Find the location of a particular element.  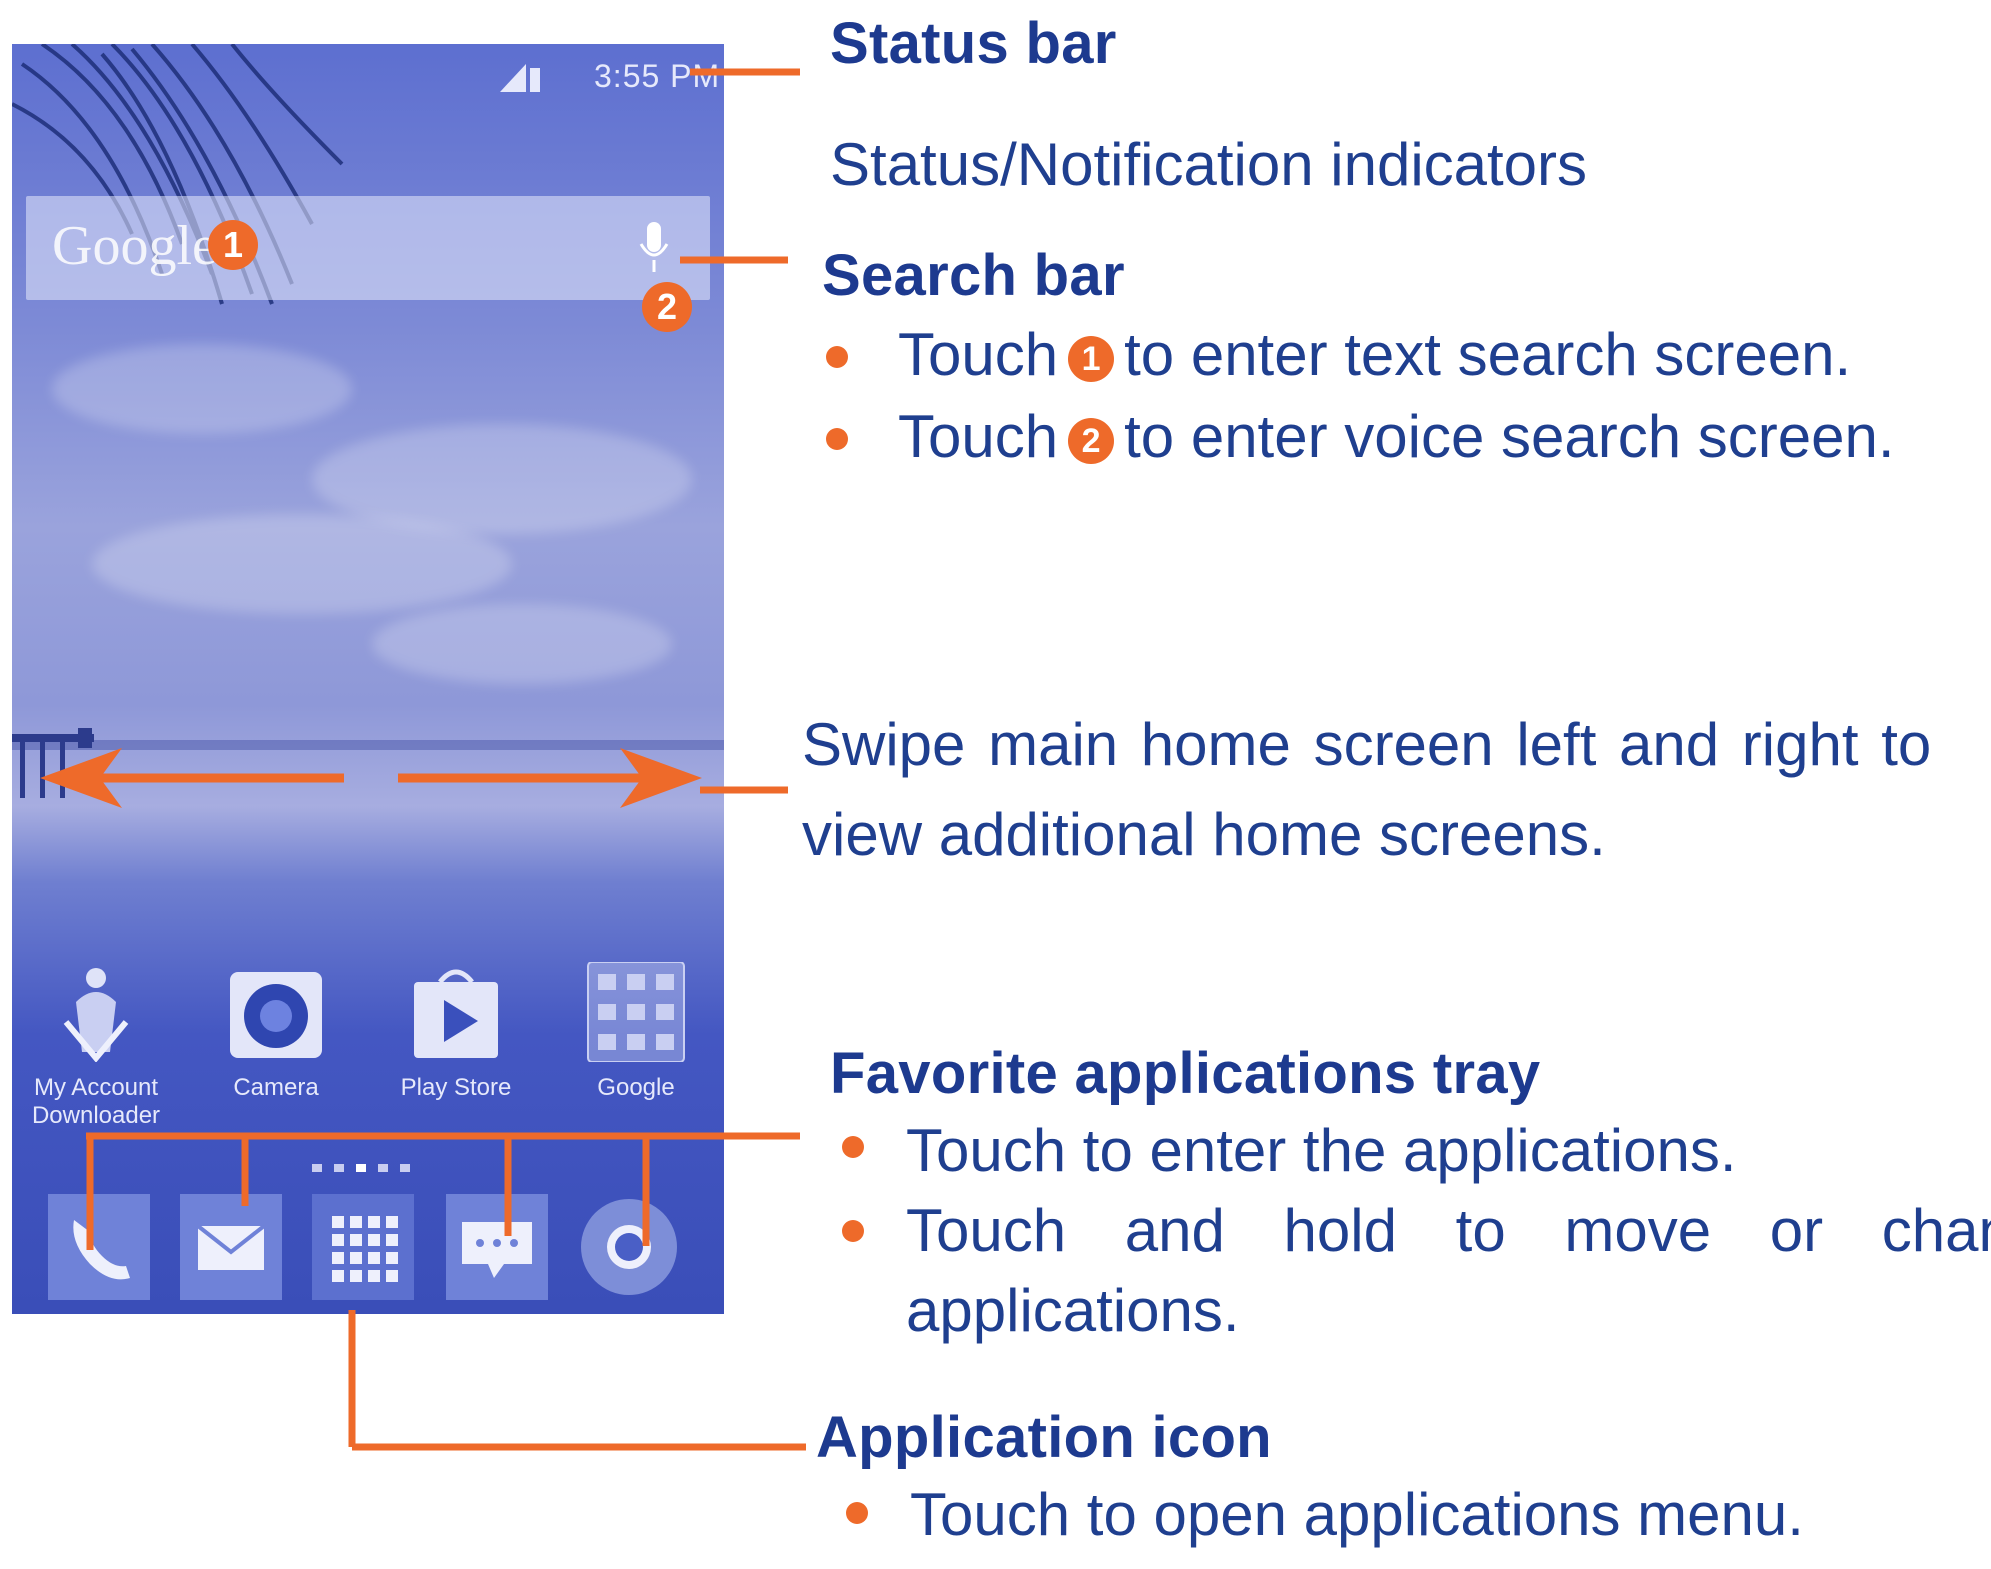

app-label: My Account Downloader is located at coordinates (96, 1101).